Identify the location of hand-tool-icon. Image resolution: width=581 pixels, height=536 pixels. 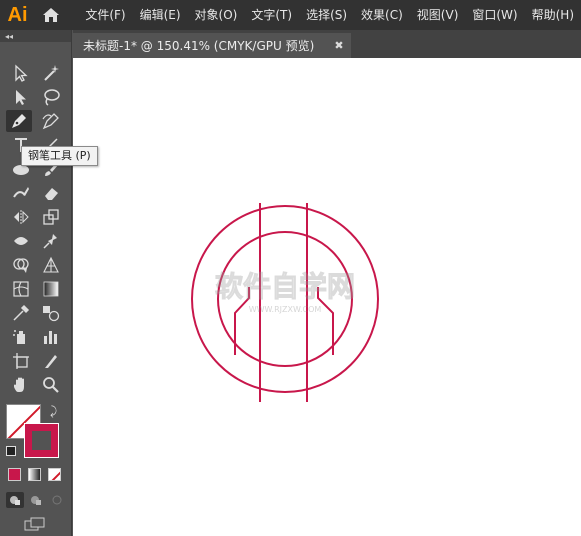
(21, 385).